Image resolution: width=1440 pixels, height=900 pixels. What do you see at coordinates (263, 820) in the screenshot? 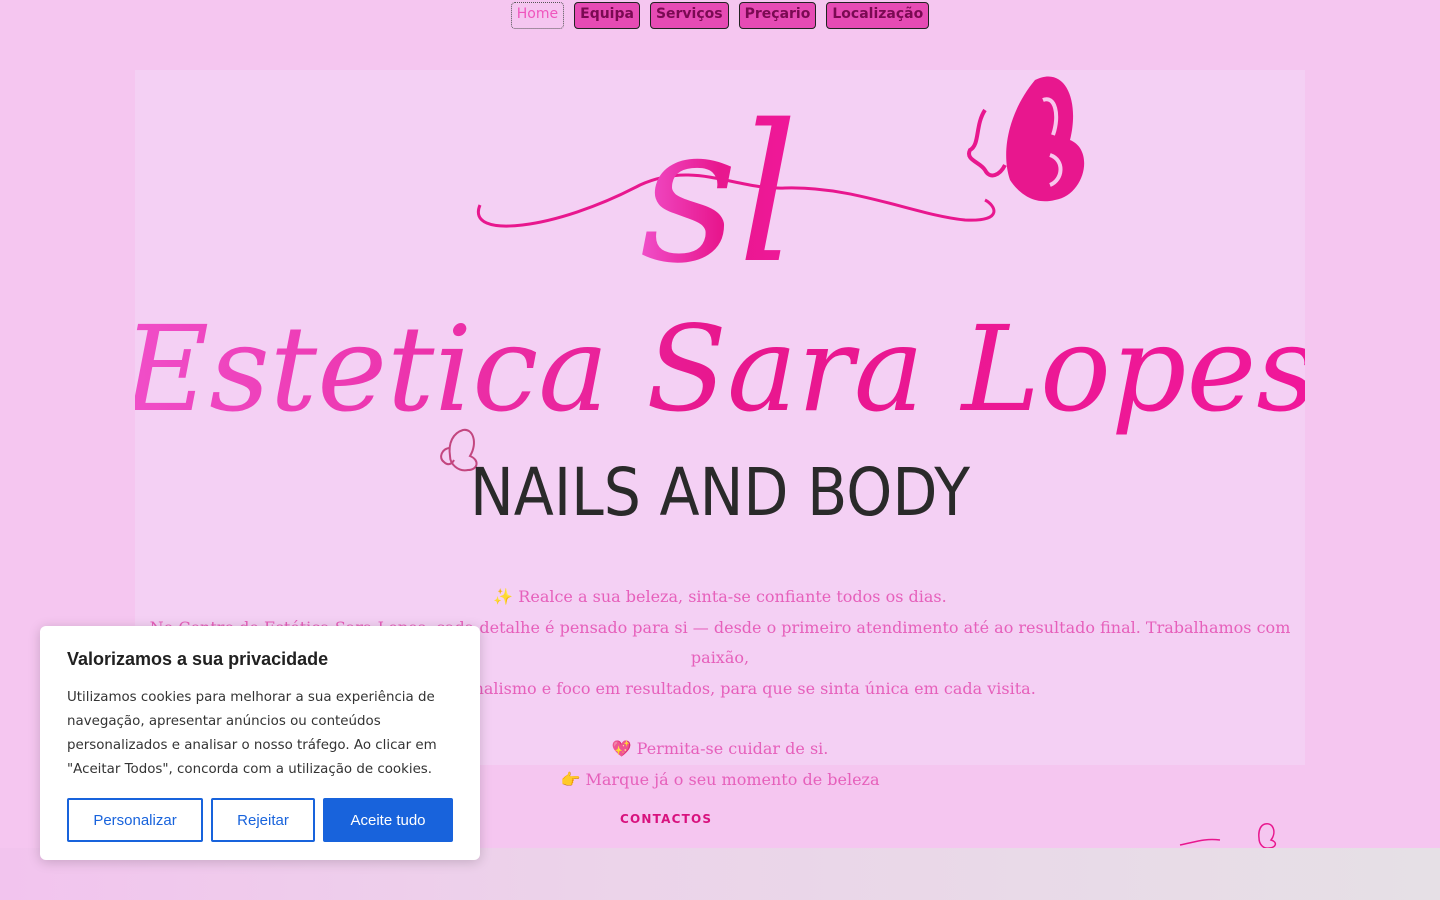
I see `reject-button: Rejeitar` at bounding box center [263, 820].